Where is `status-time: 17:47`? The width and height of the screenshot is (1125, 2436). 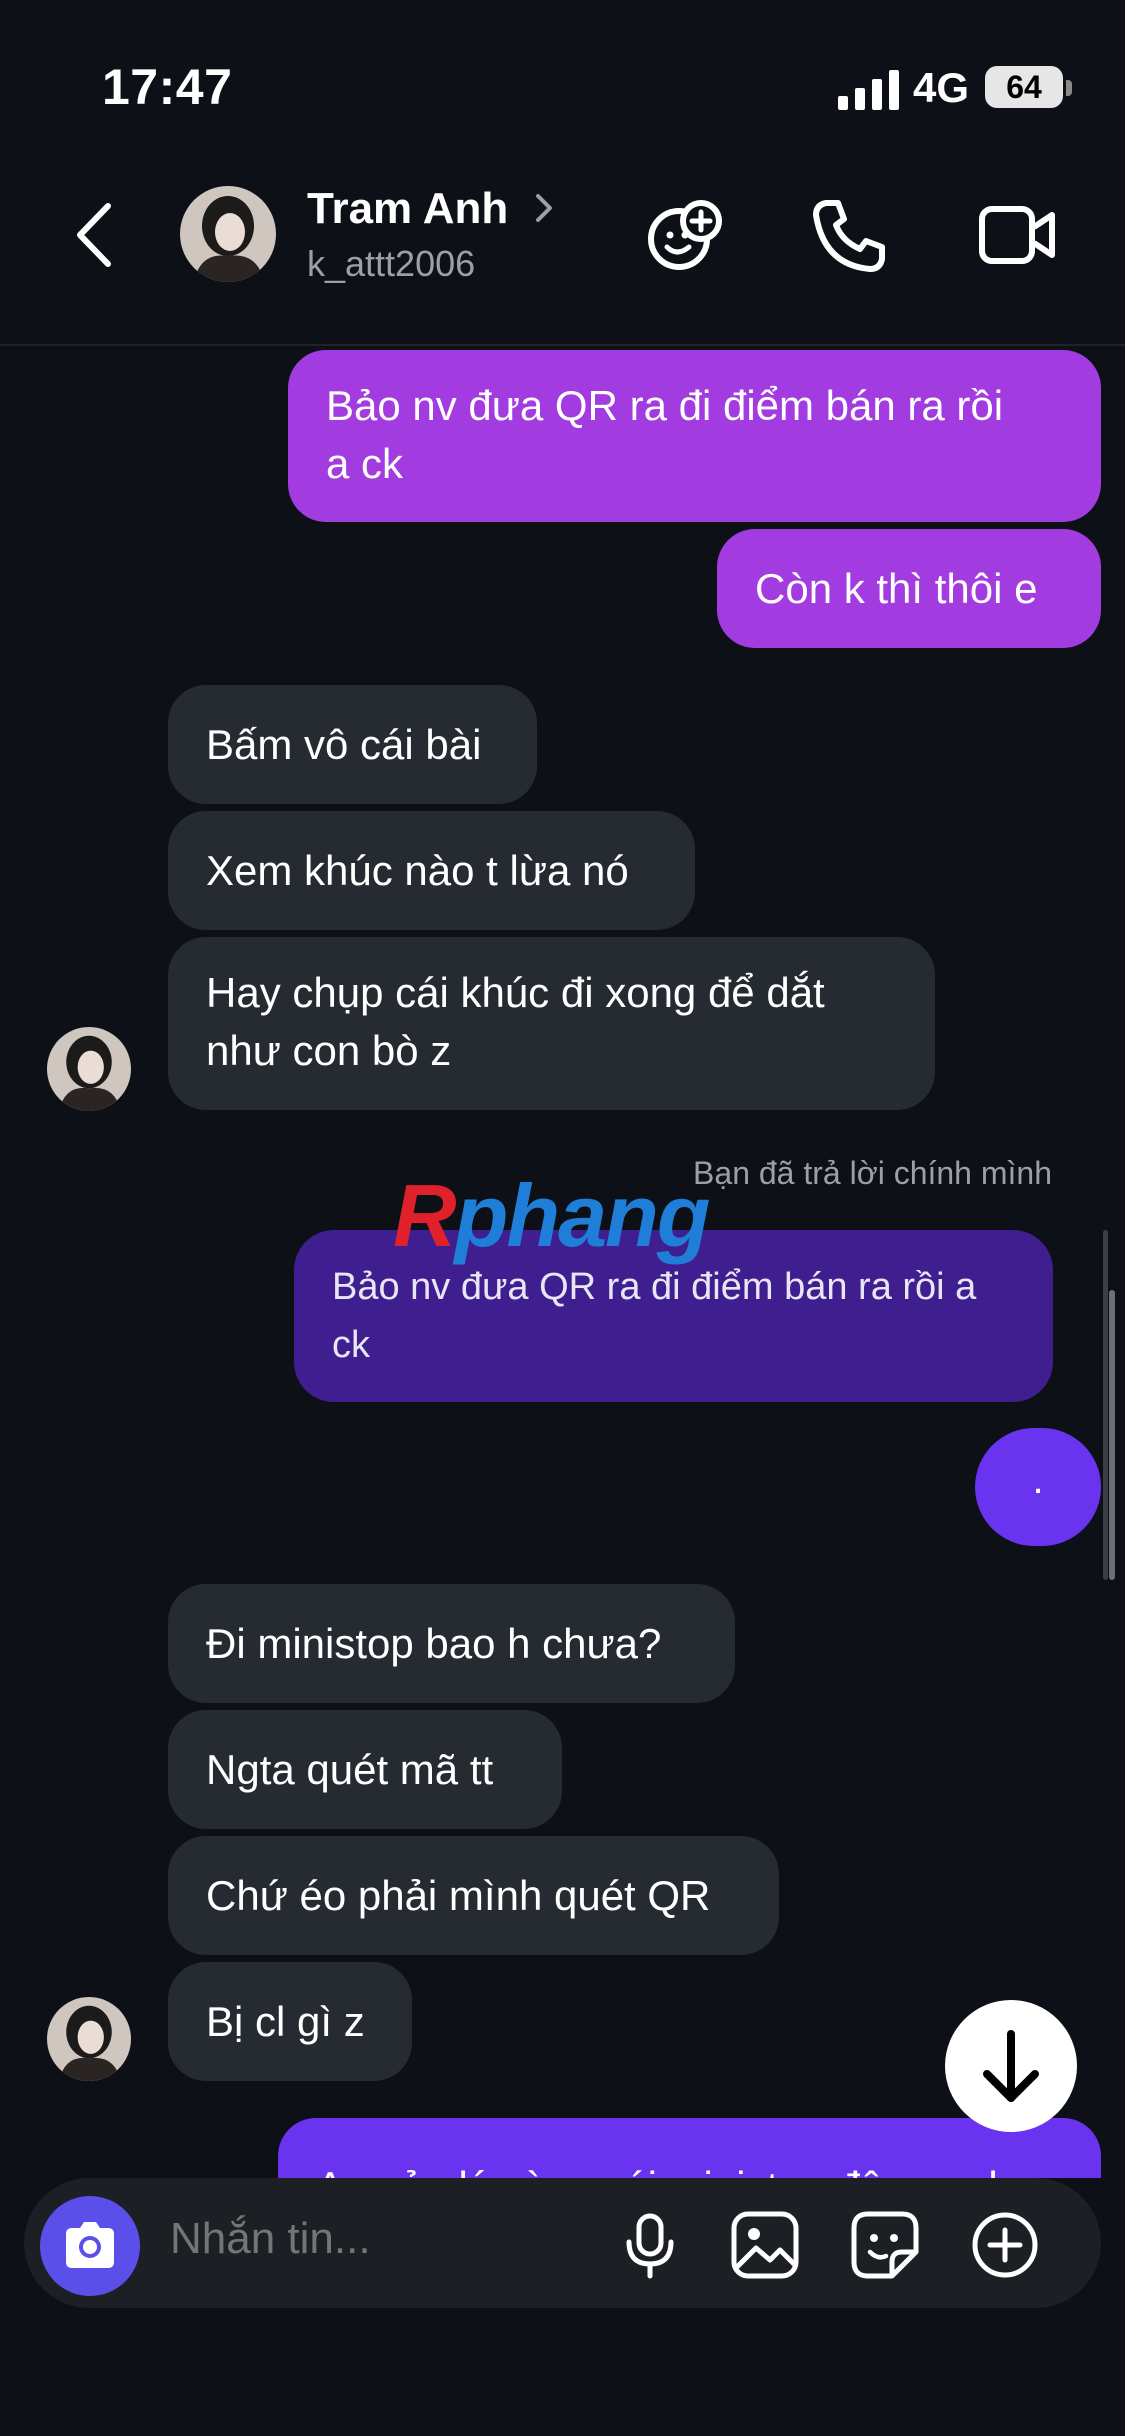 status-time: 17:47 is located at coordinates (167, 87).